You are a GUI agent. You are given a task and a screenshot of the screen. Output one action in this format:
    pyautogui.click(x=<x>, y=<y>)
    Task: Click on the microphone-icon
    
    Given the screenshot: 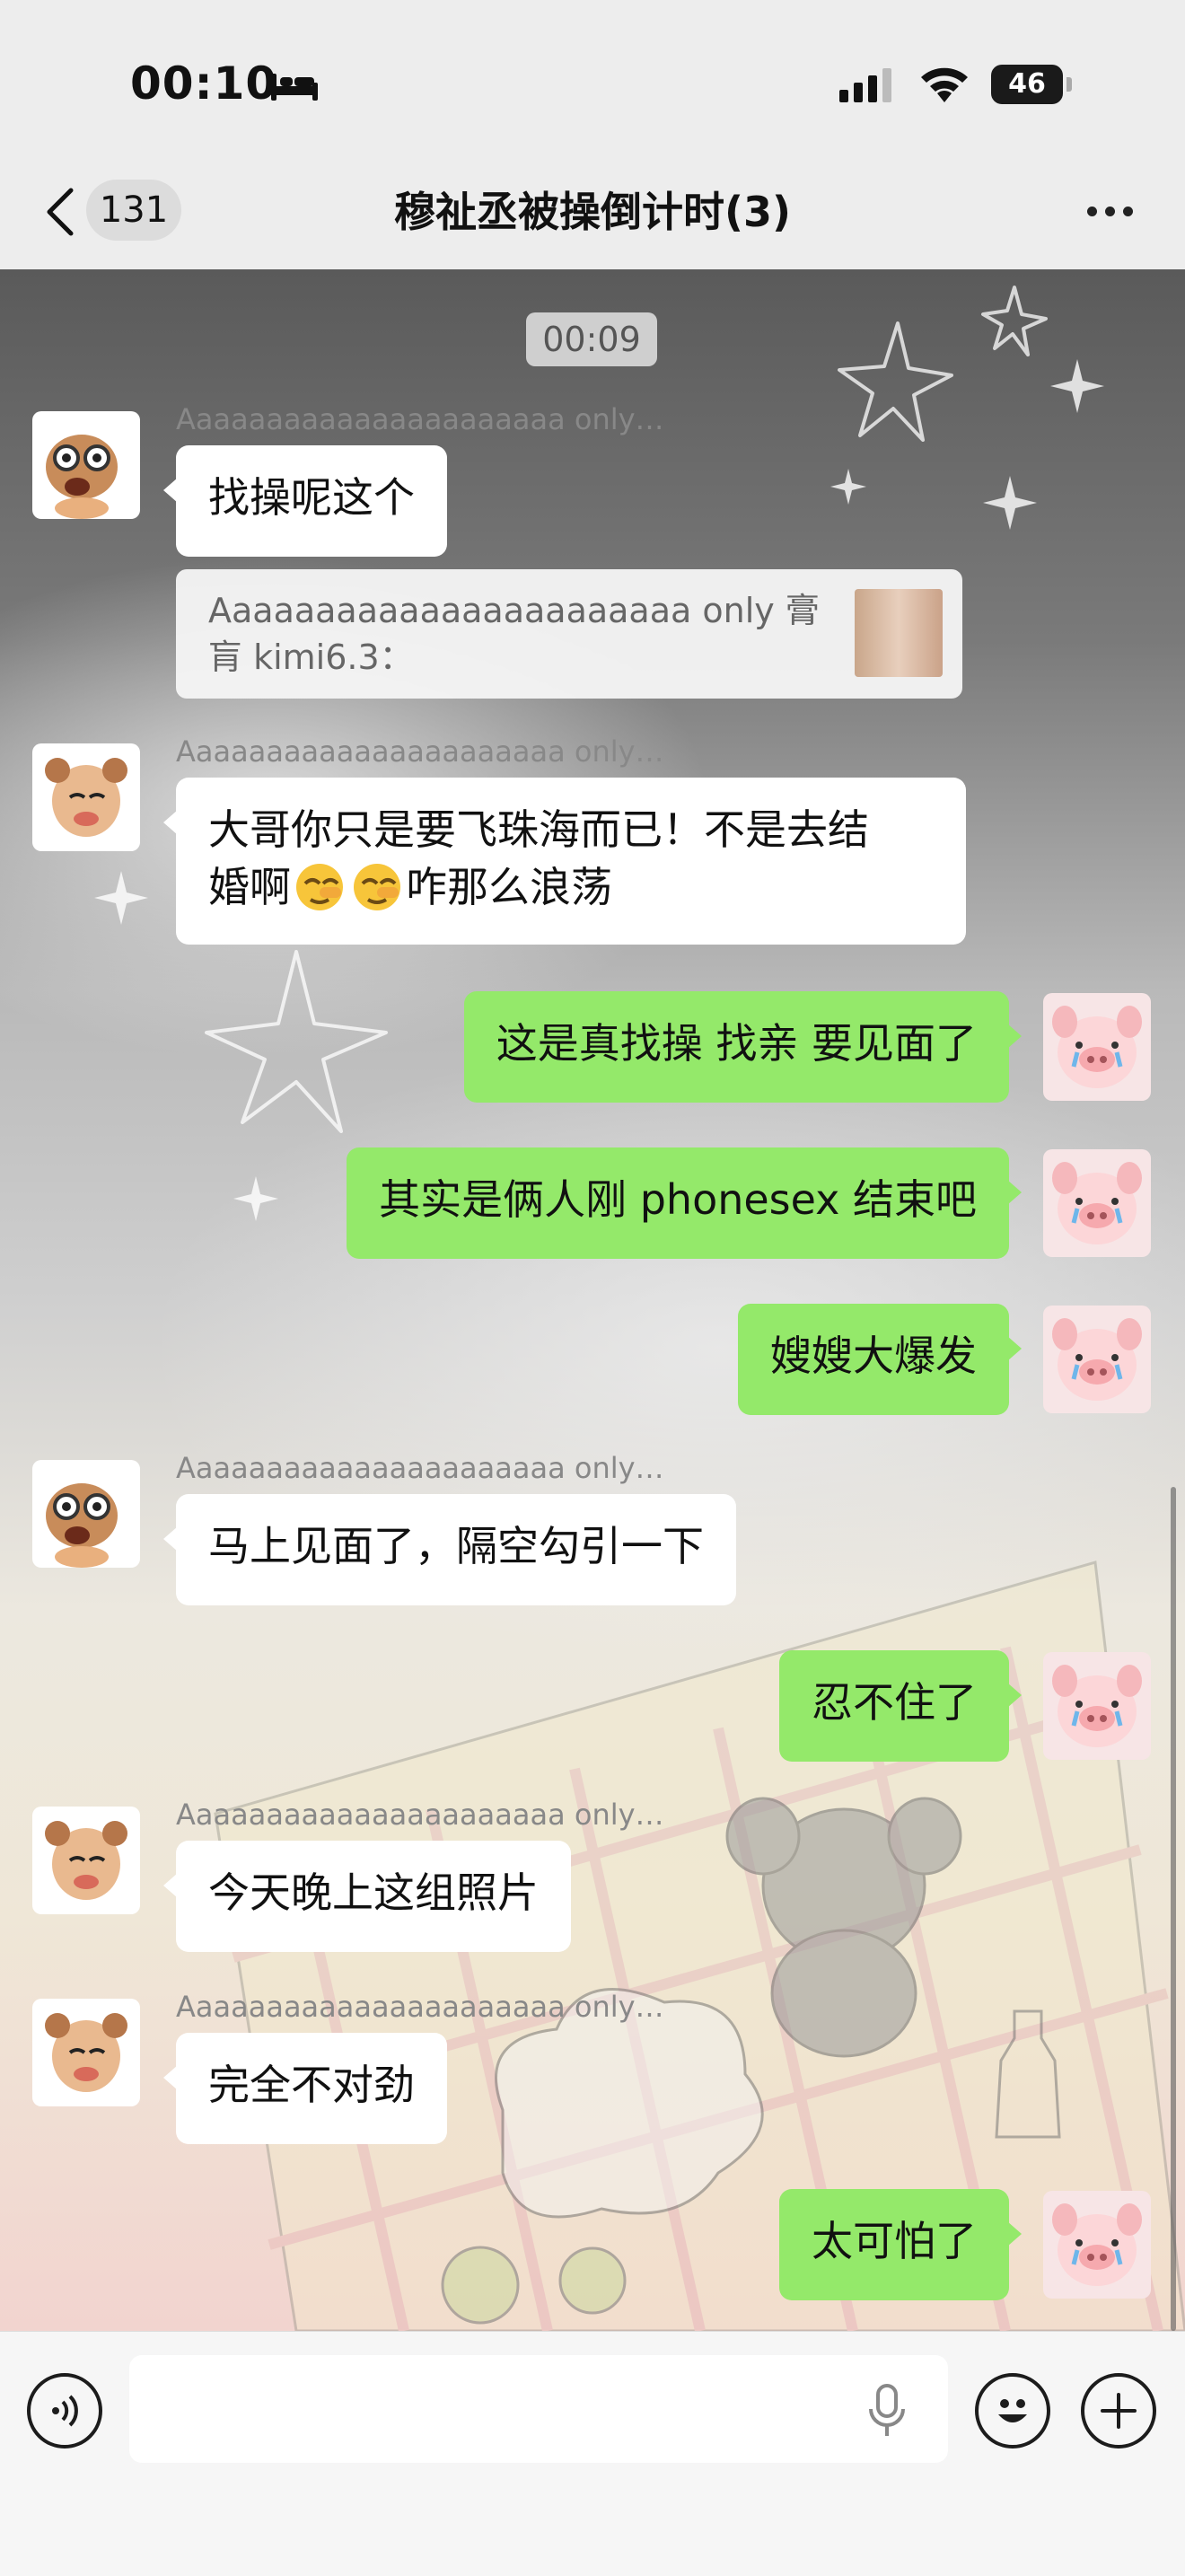 What is the action you would take?
    pyautogui.click(x=886, y=2411)
    